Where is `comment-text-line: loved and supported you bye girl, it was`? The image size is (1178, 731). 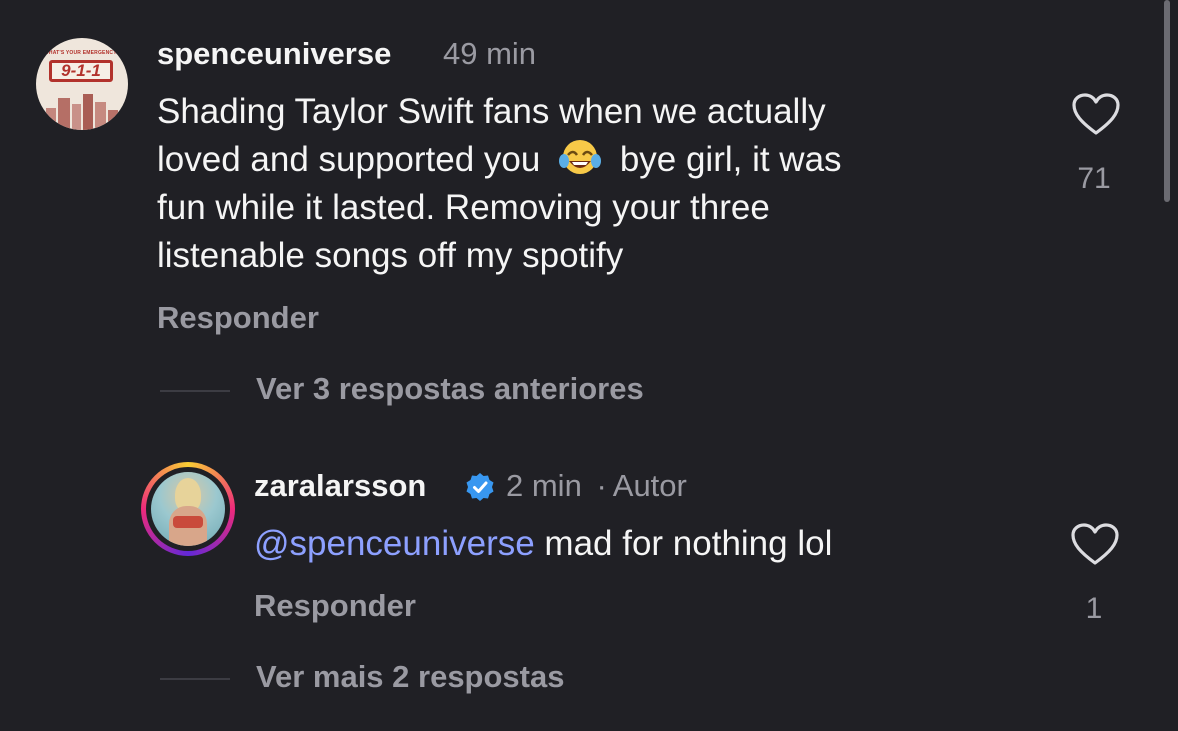 comment-text-line: loved and supported you bye girl, it was is located at coordinates (499, 160).